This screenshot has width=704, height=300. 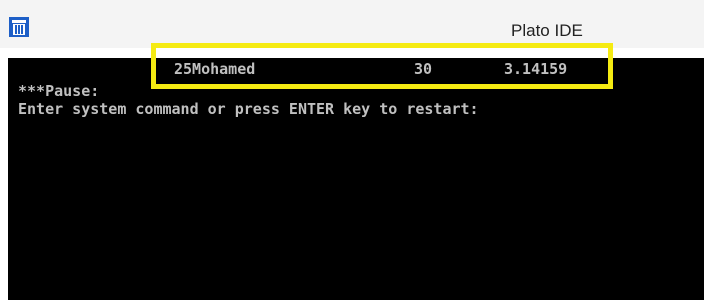 I want to click on recycle-bin-icon, so click(x=19, y=27).